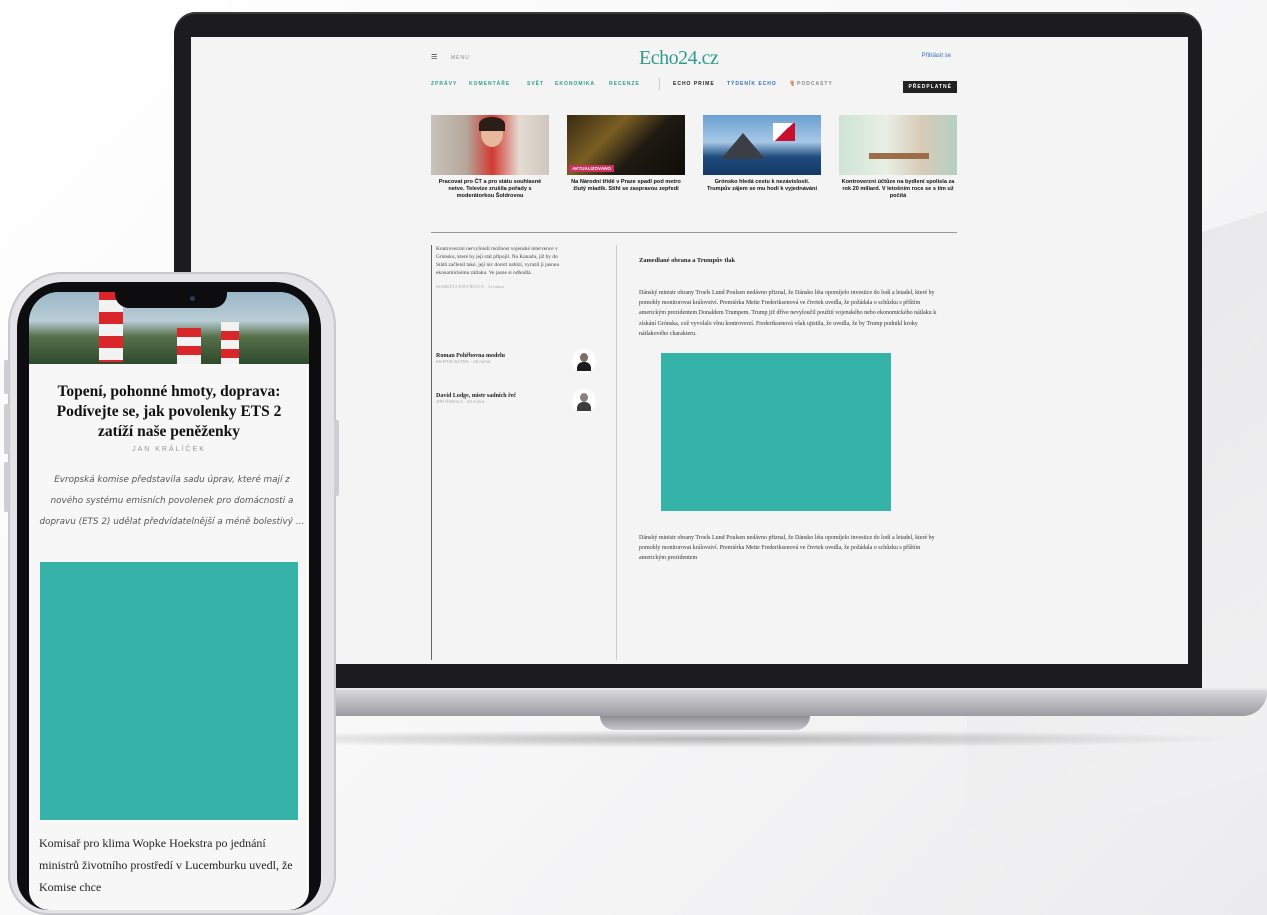 The height and width of the screenshot is (915, 1267). What do you see at coordinates (492, 124) in the screenshot?
I see `portrait-hair` at bounding box center [492, 124].